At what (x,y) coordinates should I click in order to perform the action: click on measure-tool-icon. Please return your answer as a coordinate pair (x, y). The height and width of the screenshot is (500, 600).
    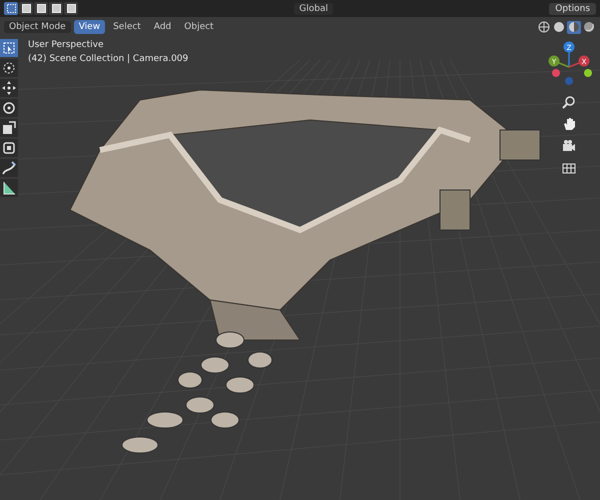
    Looking at the image, I should click on (9, 188).